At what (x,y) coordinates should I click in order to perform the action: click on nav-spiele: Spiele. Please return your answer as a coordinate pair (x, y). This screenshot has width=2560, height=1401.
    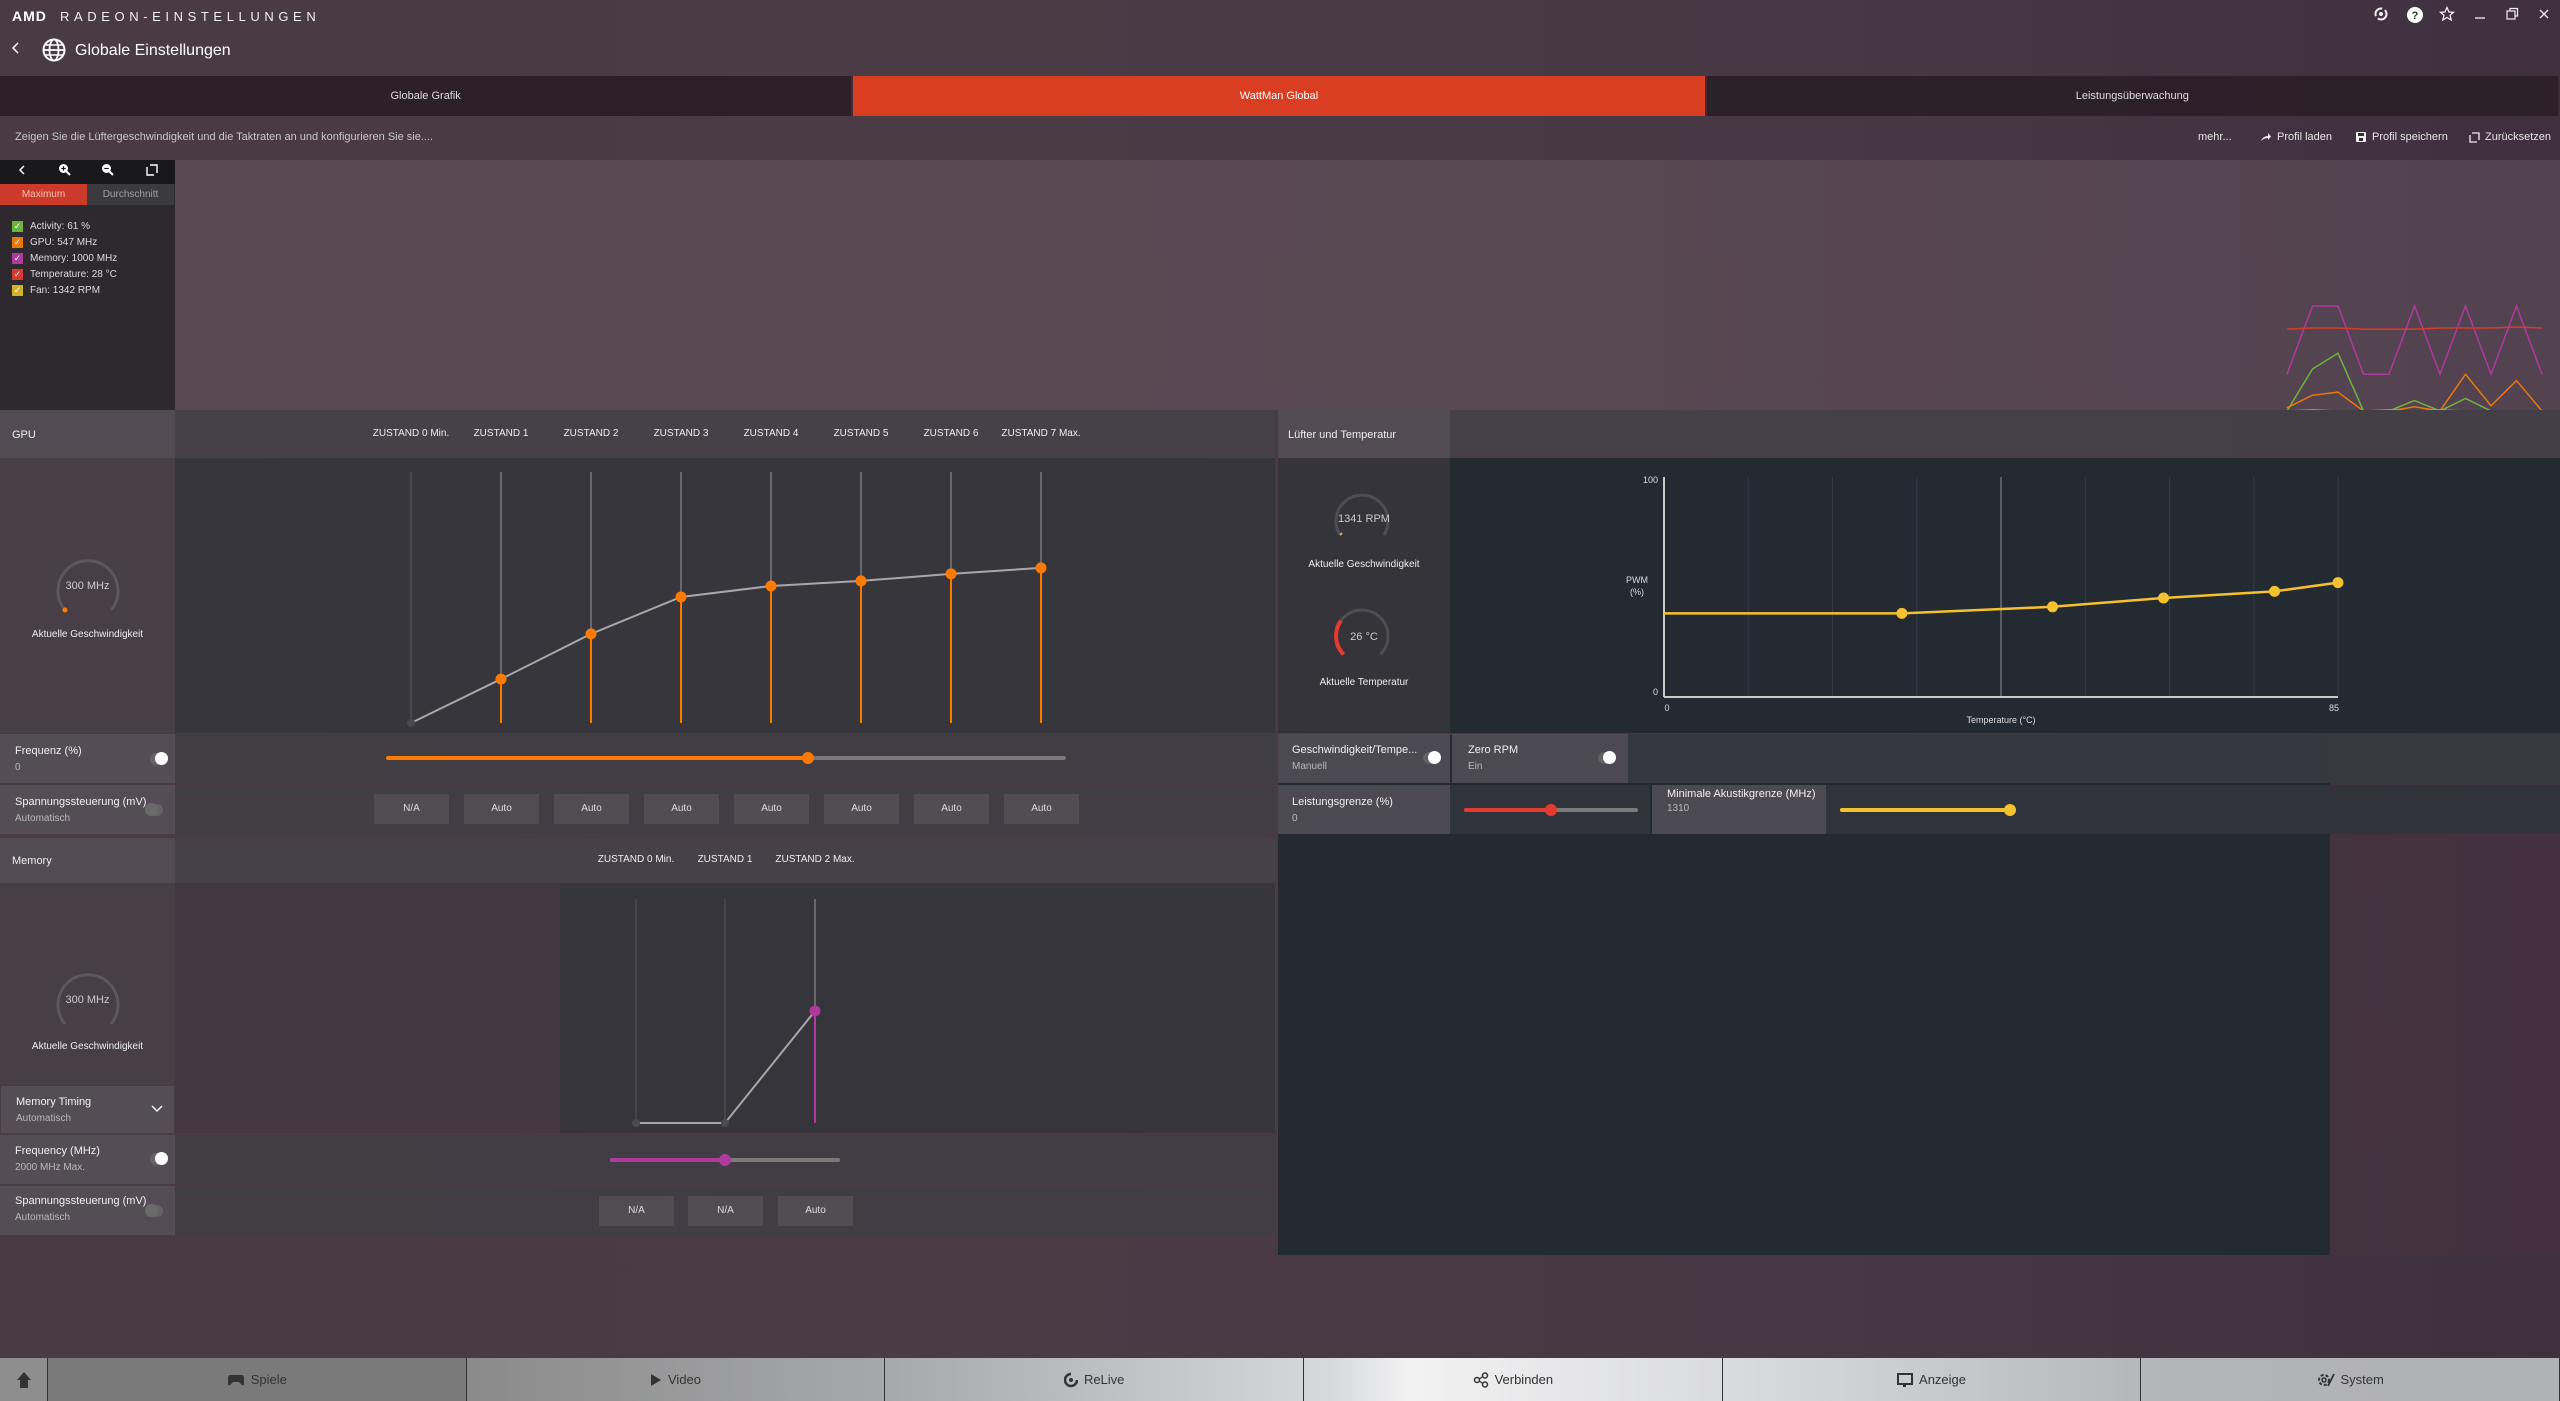
    Looking at the image, I should click on (257, 1379).